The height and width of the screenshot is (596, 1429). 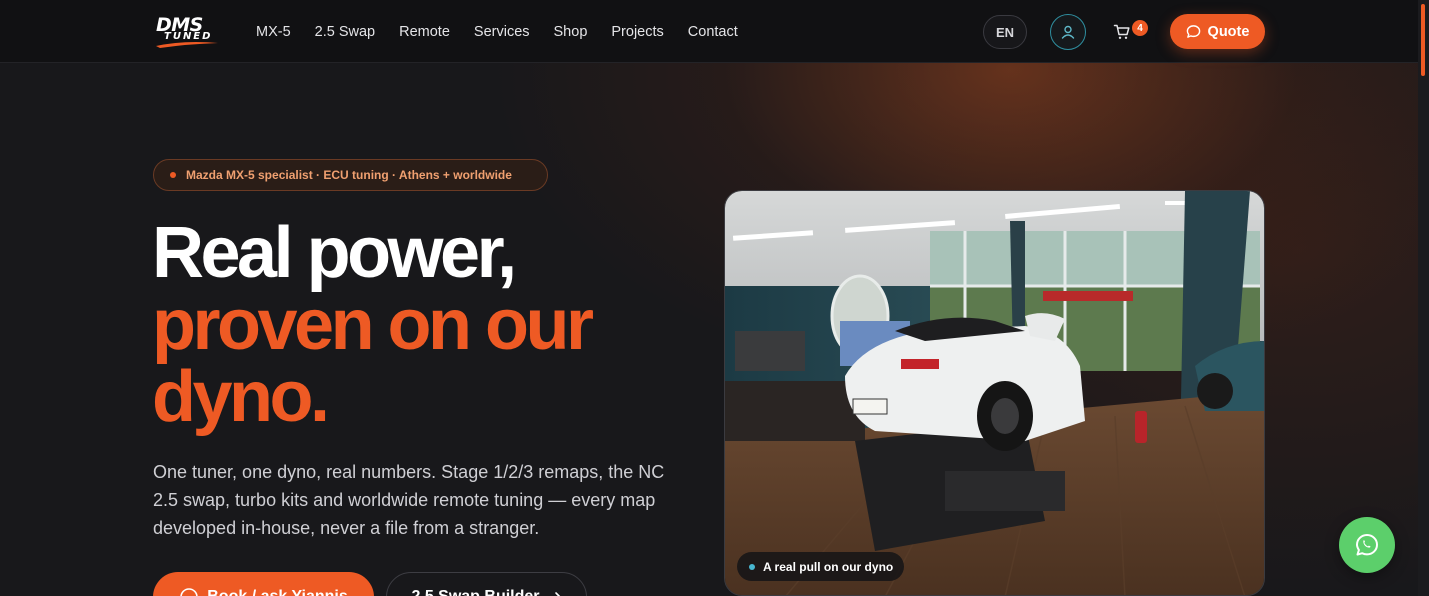 I want to click on quote-button: Quote, so click(x=1217, y=31).